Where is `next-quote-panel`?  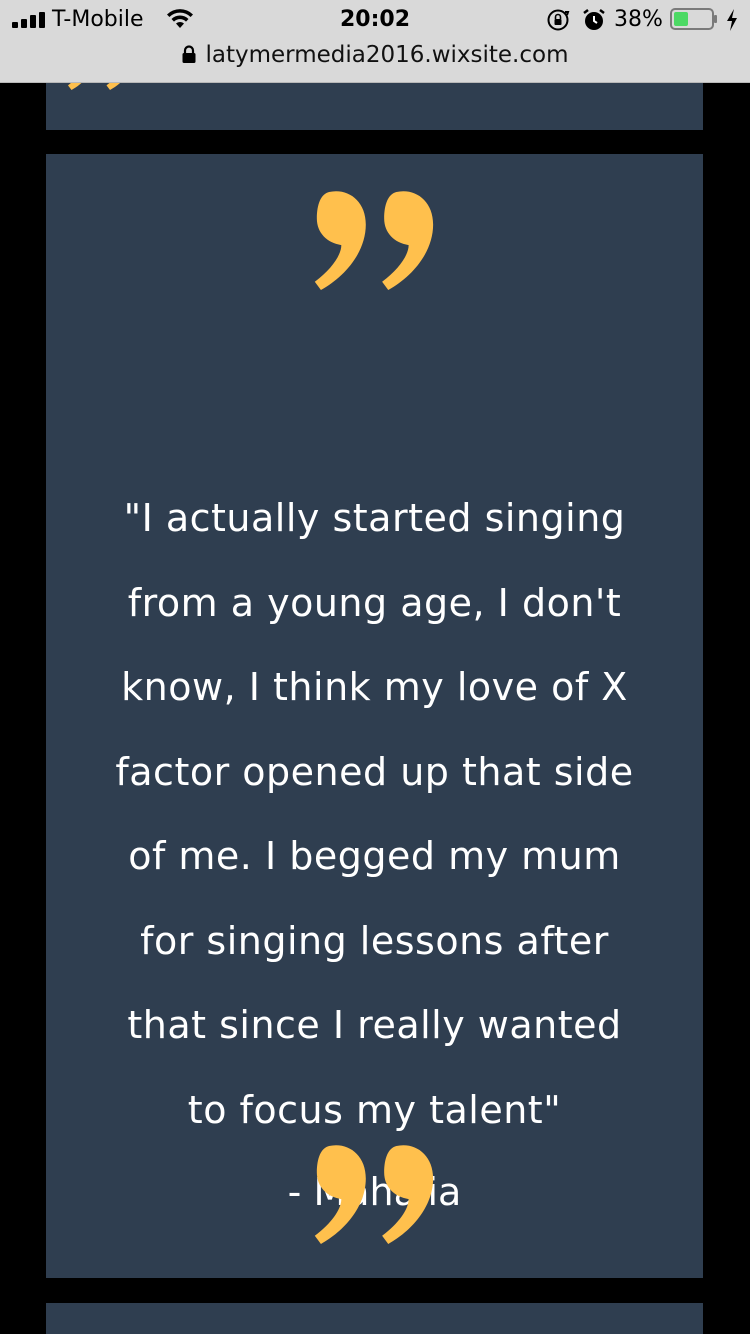 next-quote-panel is located at coordinates (374, 1318).